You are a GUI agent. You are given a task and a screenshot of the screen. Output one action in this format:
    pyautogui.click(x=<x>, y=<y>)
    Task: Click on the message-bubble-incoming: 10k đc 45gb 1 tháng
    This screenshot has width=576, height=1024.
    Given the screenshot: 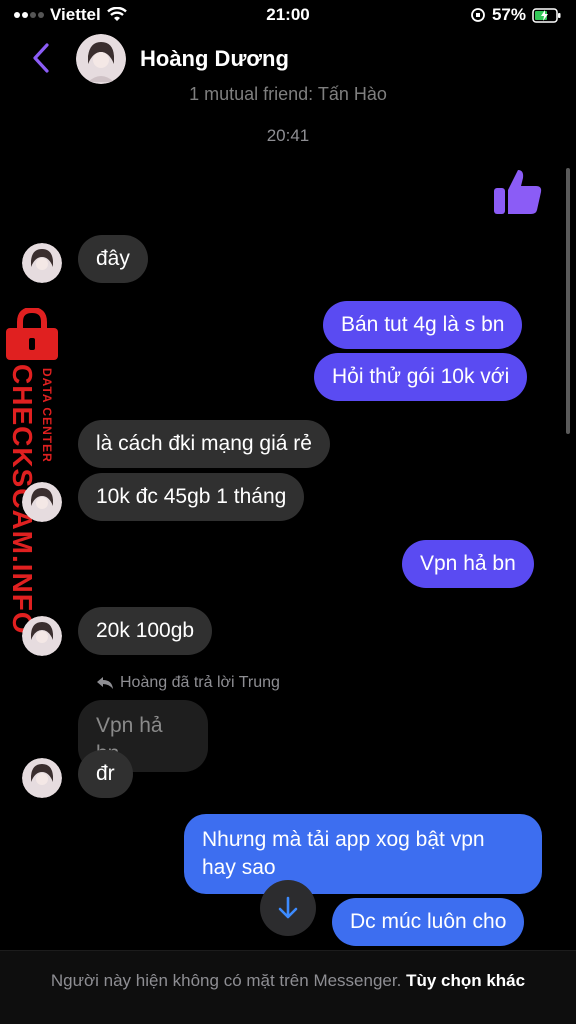 What is the action you would take?
    pyautogui.click(x=191, y=497)
    